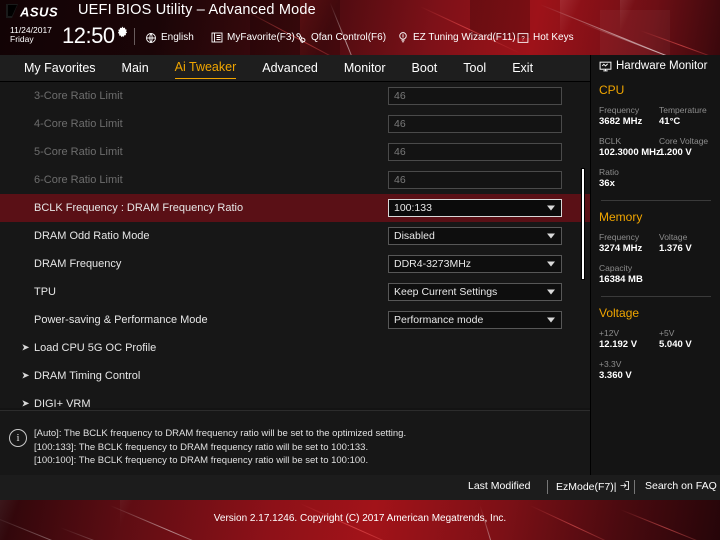 This screenshot has width=720, height=540. I want to click on setting-label: 6-Core Ratio Limit, so click(78, 180).